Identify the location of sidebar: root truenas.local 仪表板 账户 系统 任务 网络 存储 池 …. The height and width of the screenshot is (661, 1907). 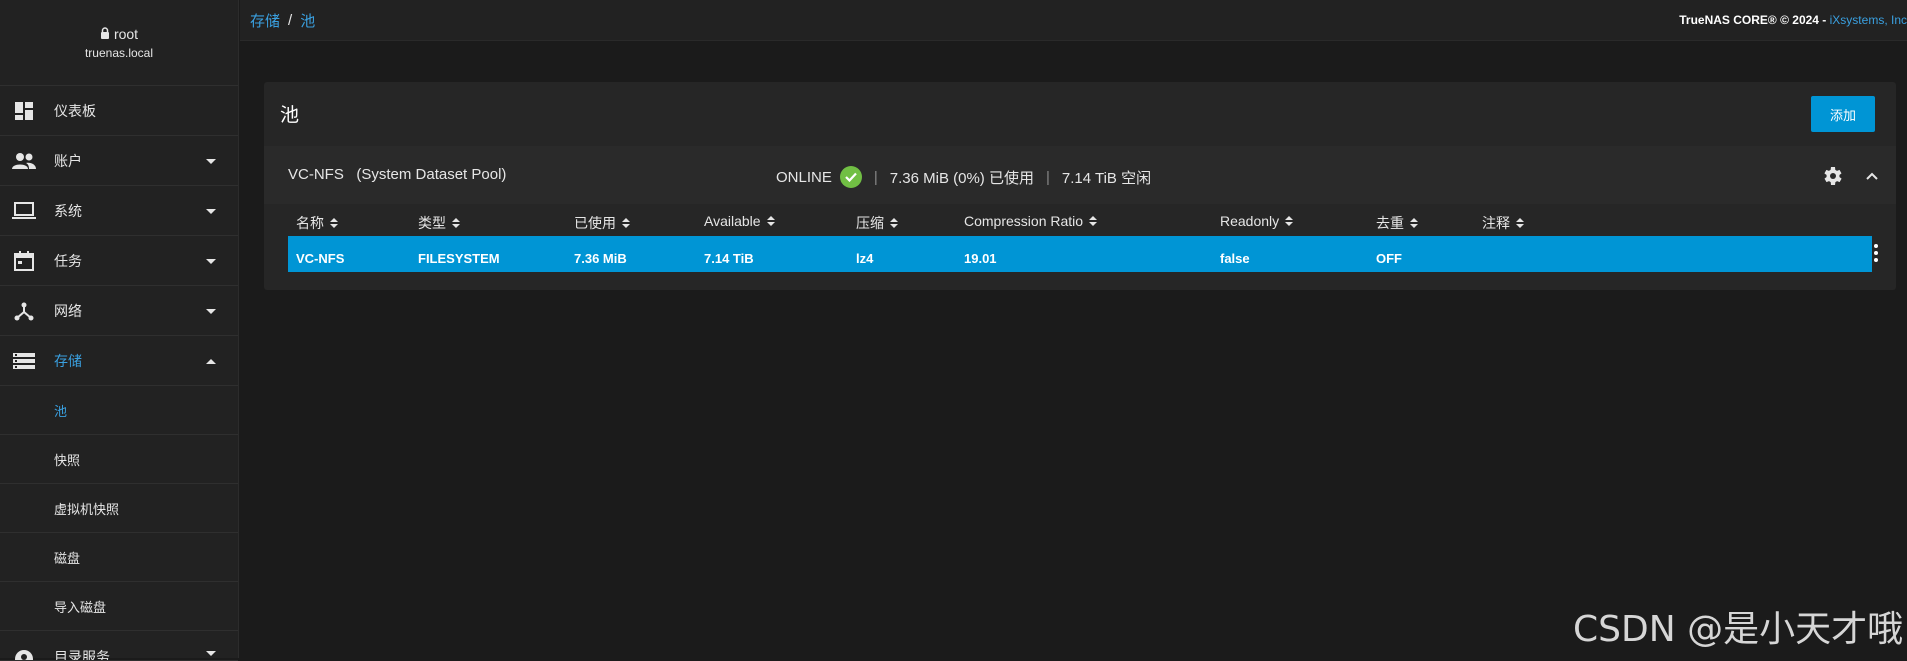
(119, 330).